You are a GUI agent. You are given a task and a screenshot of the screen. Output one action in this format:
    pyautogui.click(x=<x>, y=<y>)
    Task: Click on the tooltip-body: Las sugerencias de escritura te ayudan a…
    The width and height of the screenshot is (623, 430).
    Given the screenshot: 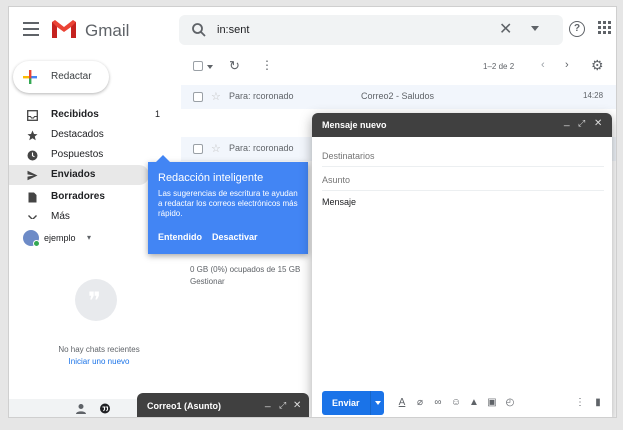 What is the action you would take?
    pyautogui.click(x=228, y=203)
    